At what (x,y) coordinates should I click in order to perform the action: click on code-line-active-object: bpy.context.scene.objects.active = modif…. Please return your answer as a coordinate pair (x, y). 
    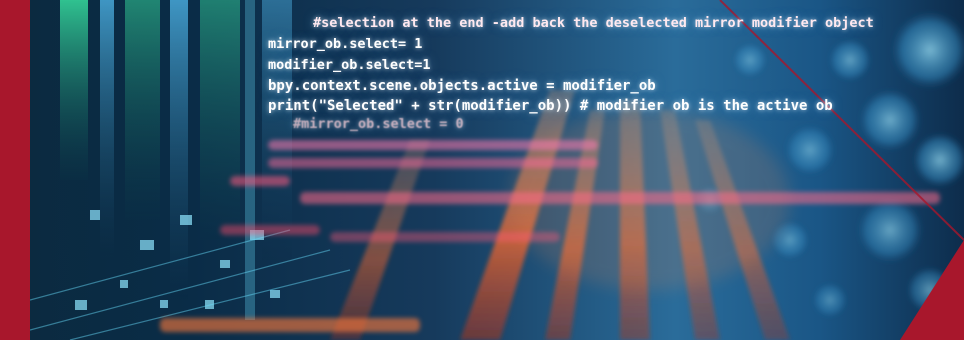
    Looking at the image, I should click on (462, 86).